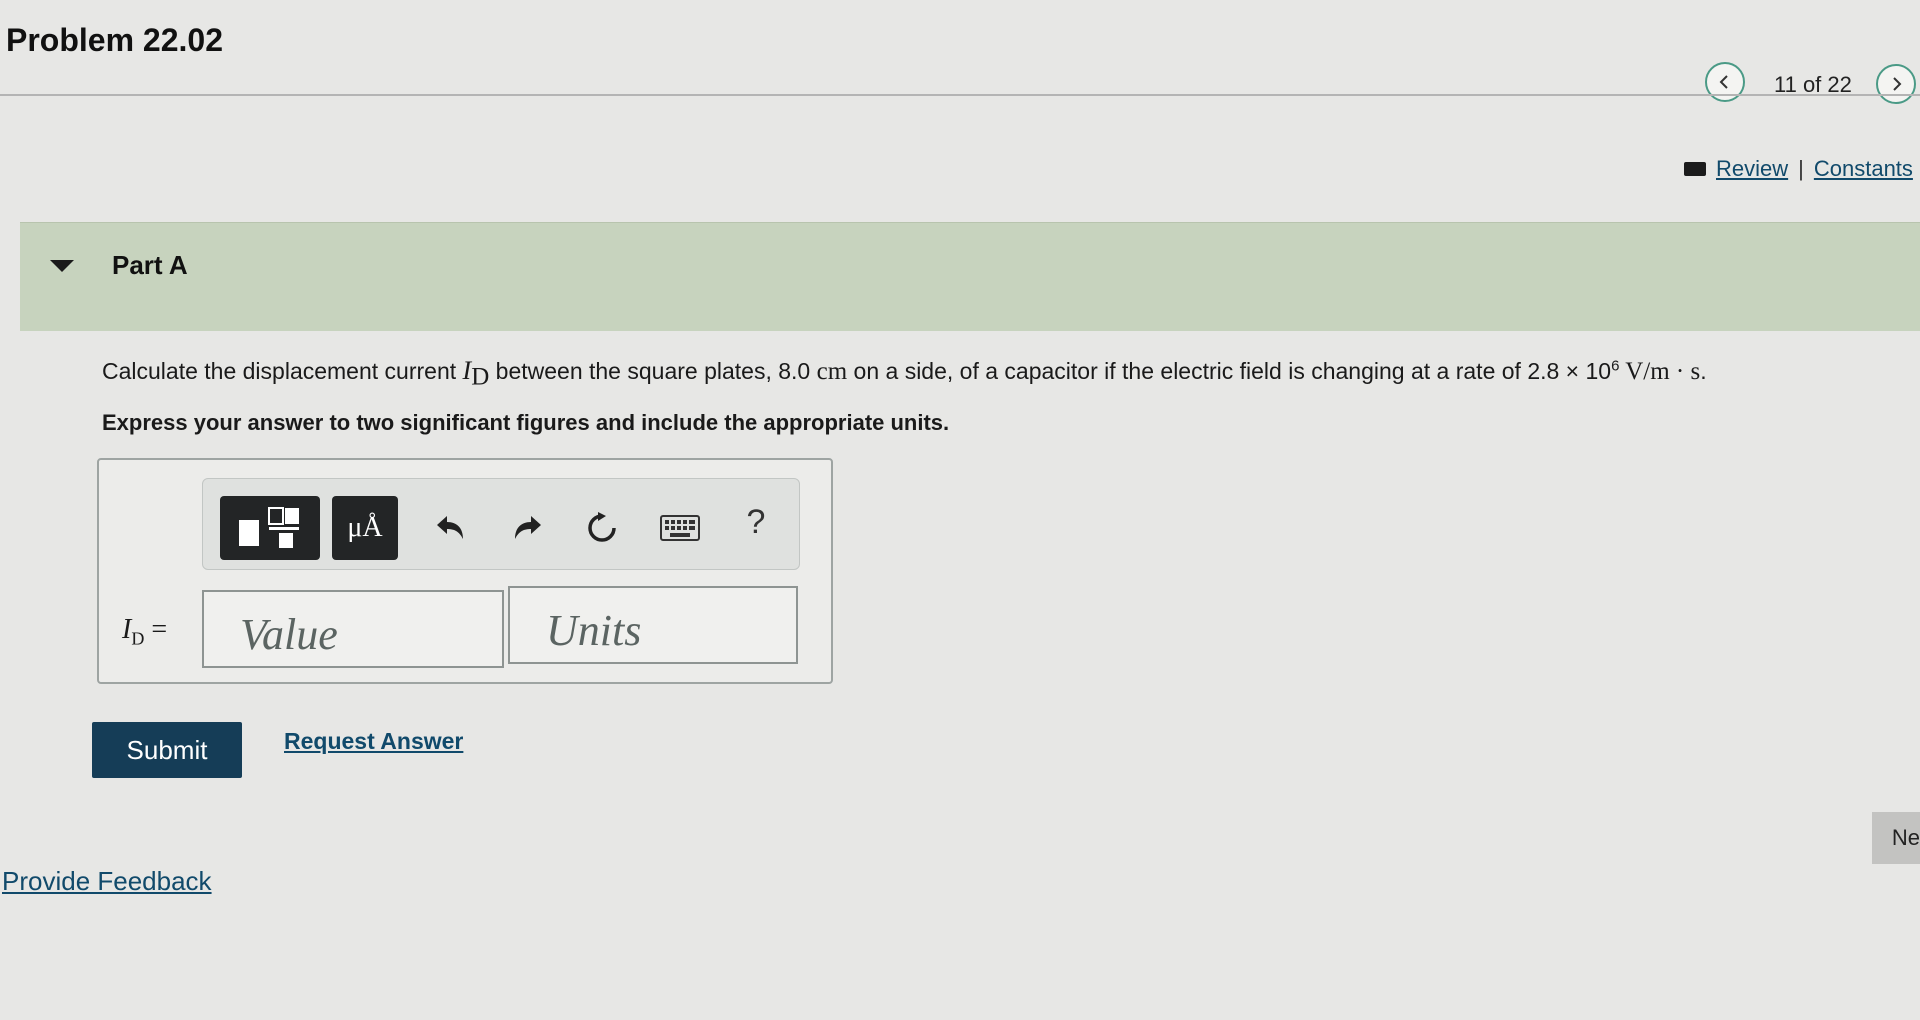  Describe the element at coordinates (365, 528) in the screenshot. I see `units-button: μÅ` at that location.